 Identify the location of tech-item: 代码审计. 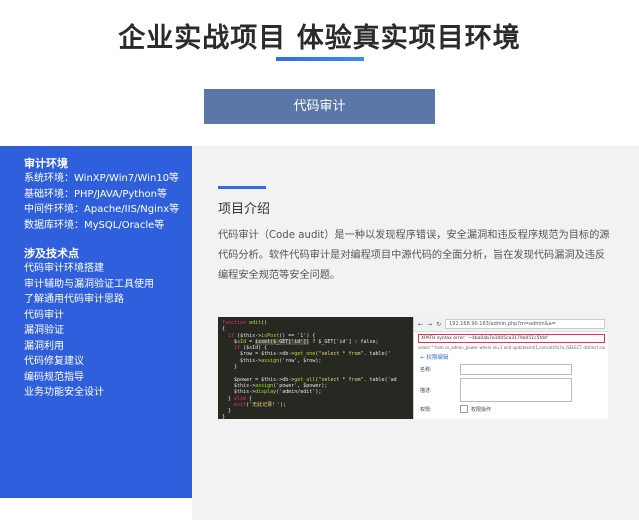
(44, 315).